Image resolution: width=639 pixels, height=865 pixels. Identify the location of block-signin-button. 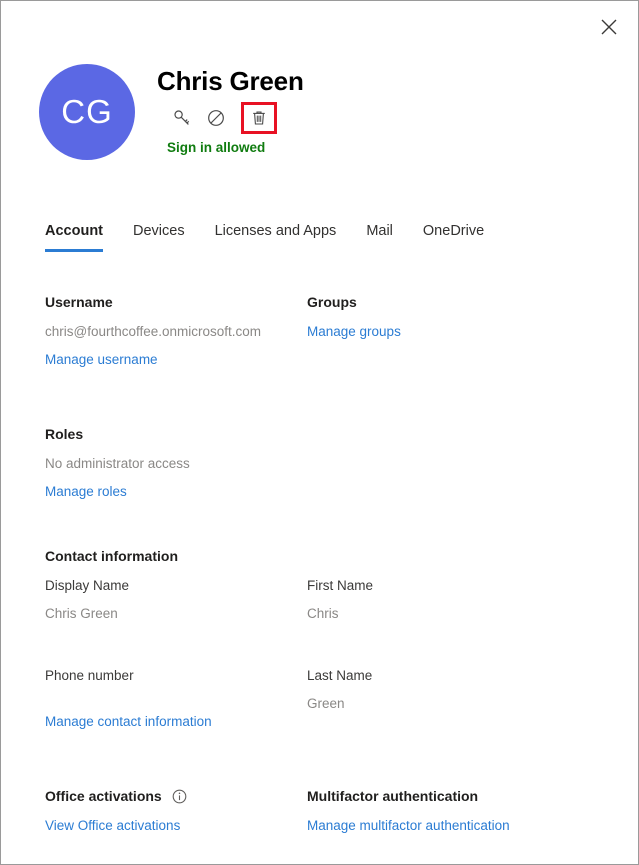
(216, 118).